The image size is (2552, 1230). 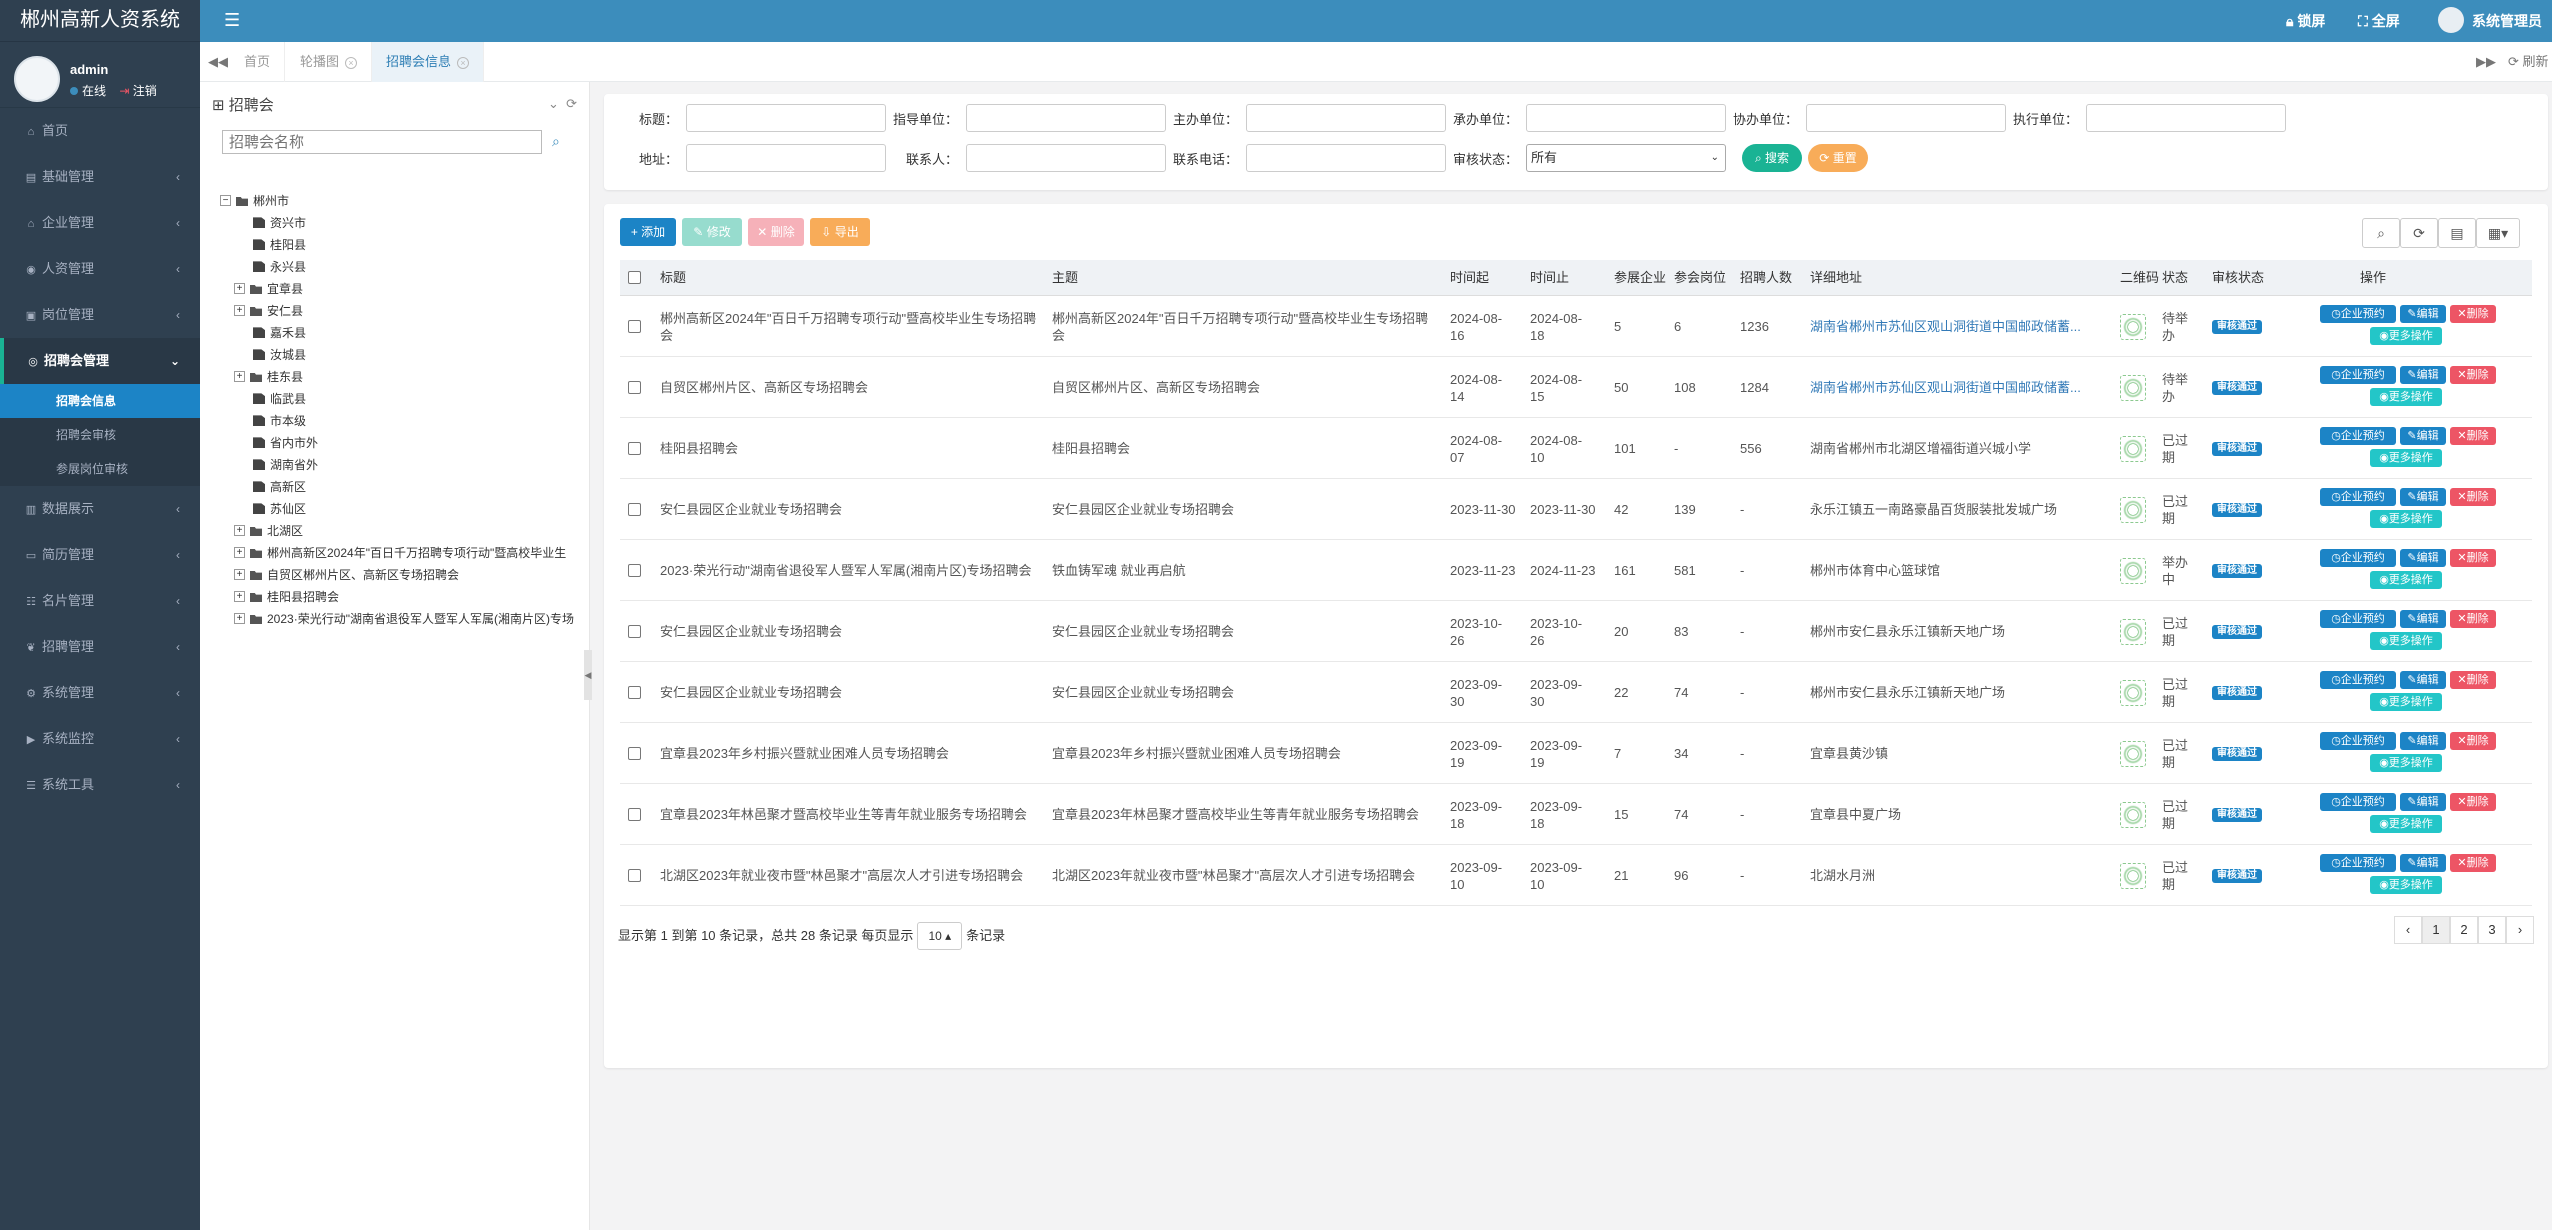 What do you see at coordinates (2373, 278) in the screenshot?
I see `column-header: 操作` at bounding box center [2373, 278].